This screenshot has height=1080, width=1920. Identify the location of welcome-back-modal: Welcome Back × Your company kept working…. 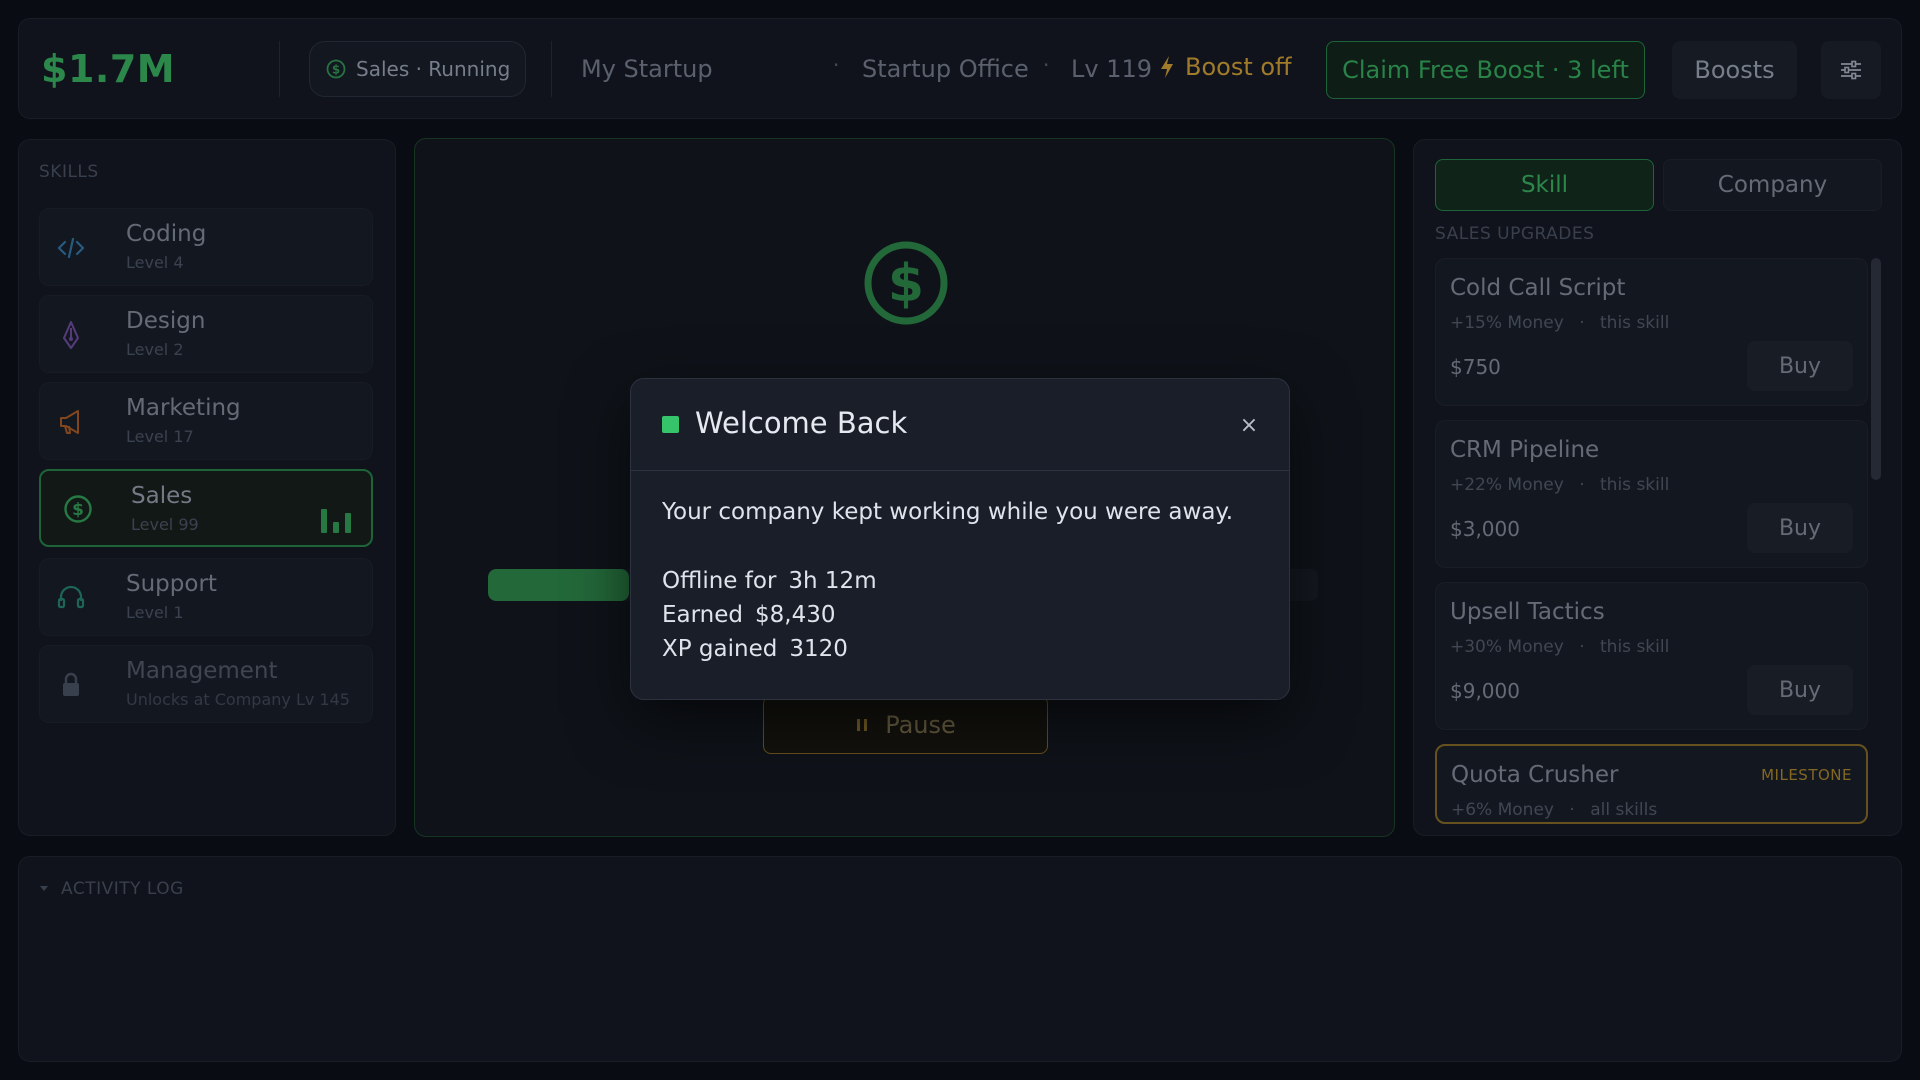
(960, 539).